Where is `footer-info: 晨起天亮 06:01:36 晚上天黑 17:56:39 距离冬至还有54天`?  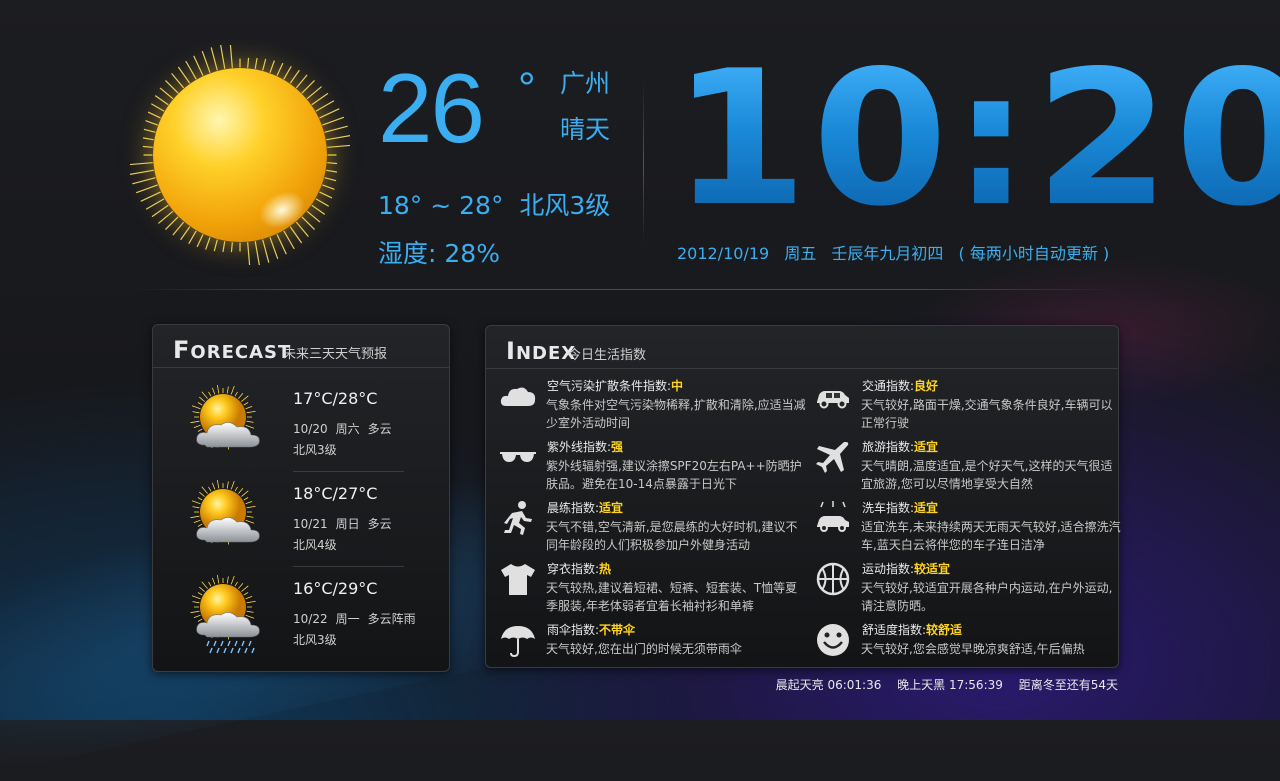 footer-info: 晨起天亮 06:01:36 晚上天黑 17:56:39 距离冬至还有54天 is located at coordinates (941, 684).